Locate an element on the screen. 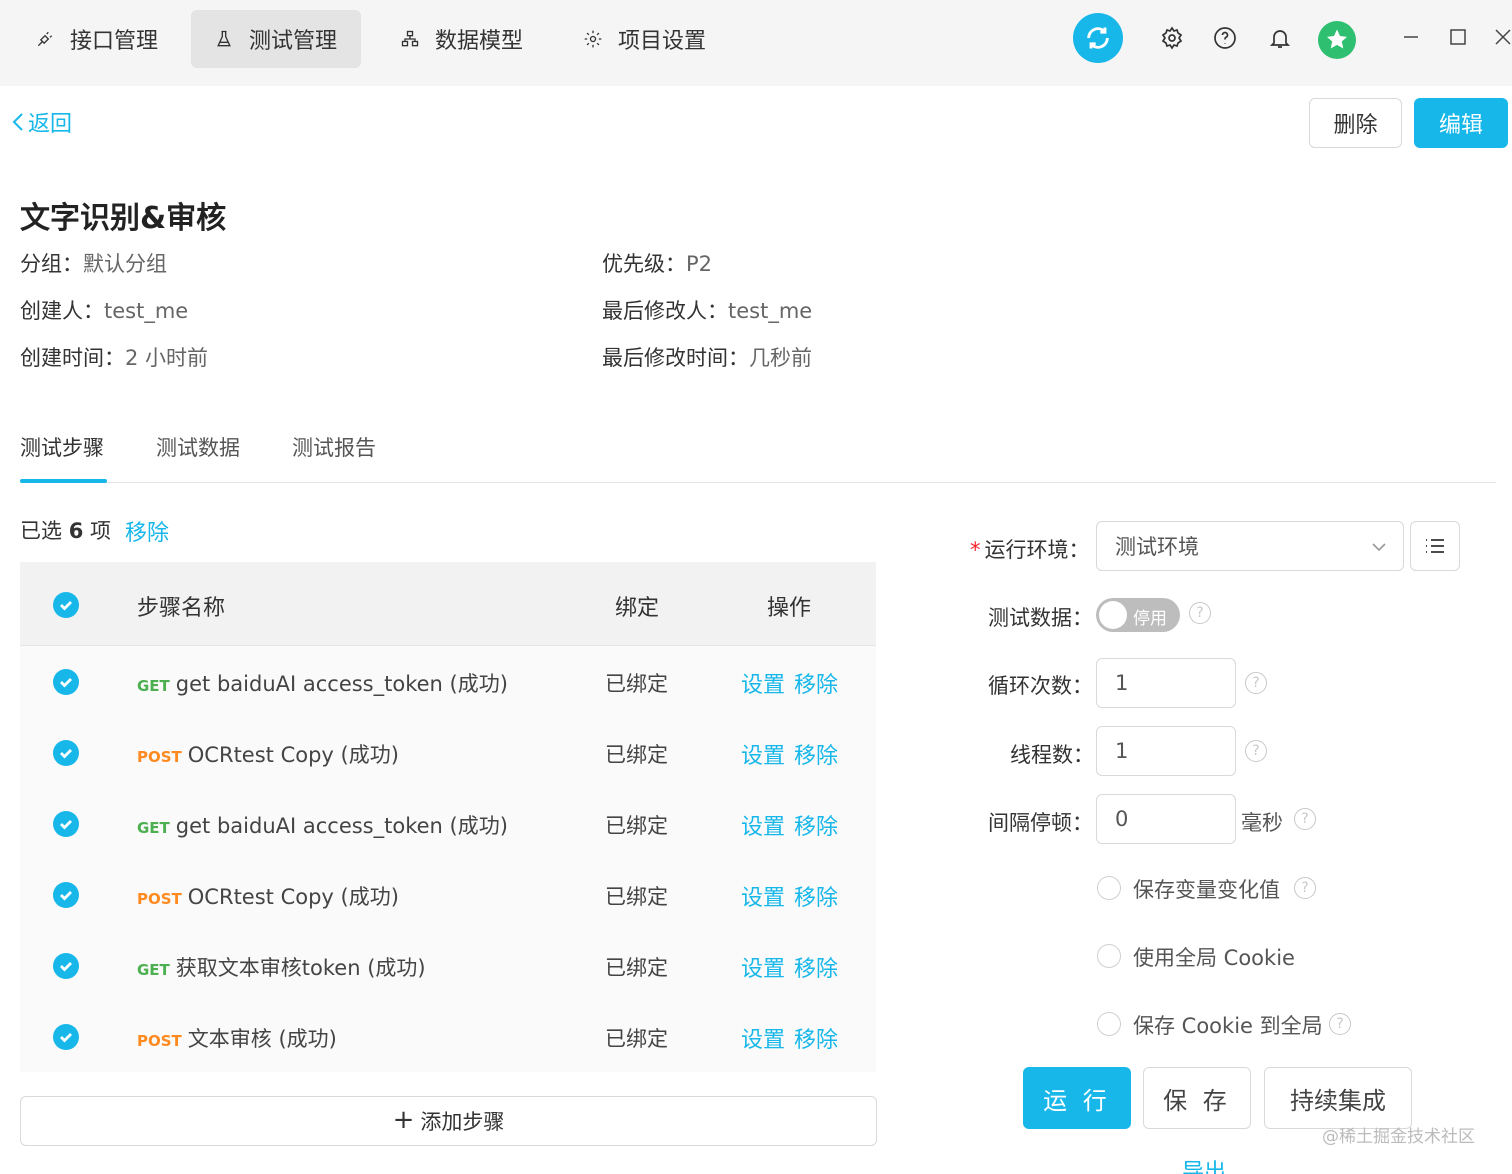  bind-status: 已绑定 is located at coordinates (636, 968).